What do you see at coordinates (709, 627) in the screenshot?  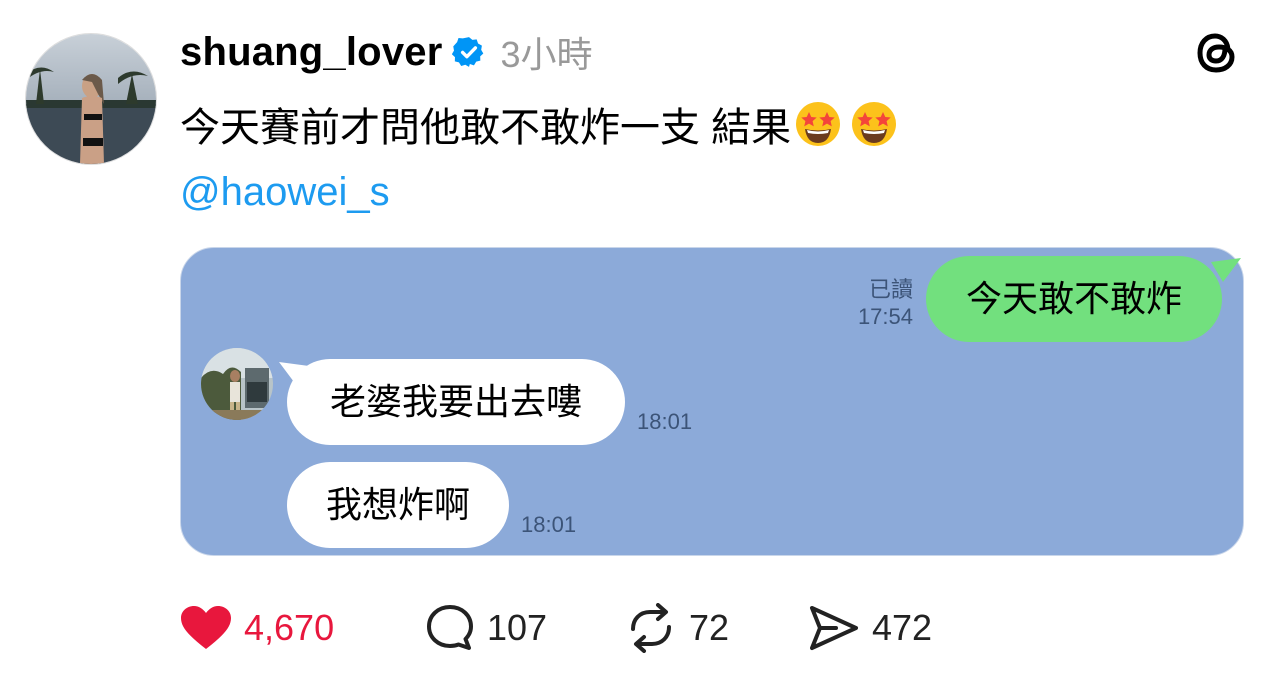 I see `repost-count: 72` at bounding box center [709, 627].